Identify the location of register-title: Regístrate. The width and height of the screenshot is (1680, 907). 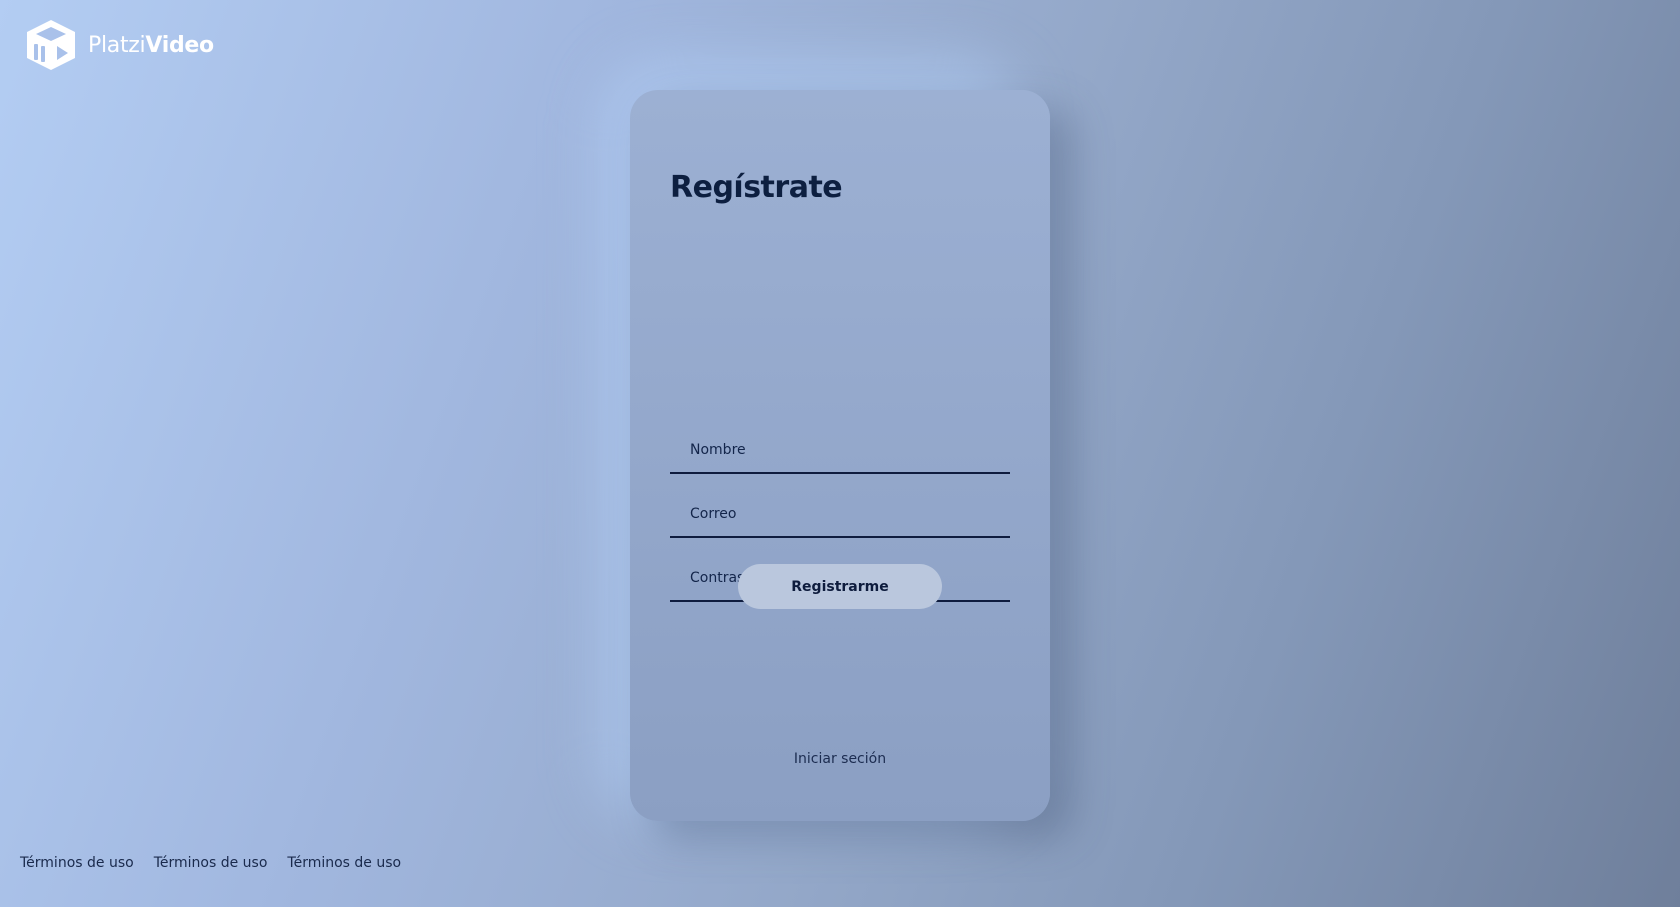
(756, 187).